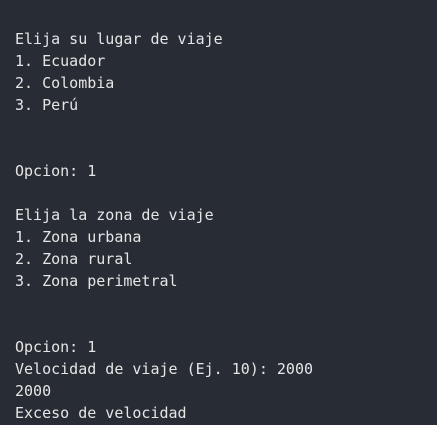 Image resolution: width=437 pixels, height=425 pixels. What do you see at coordinates (74, 259) in the screenshot?
I see `output-line: 2. Zona rural` at bounding box center [74, 259].